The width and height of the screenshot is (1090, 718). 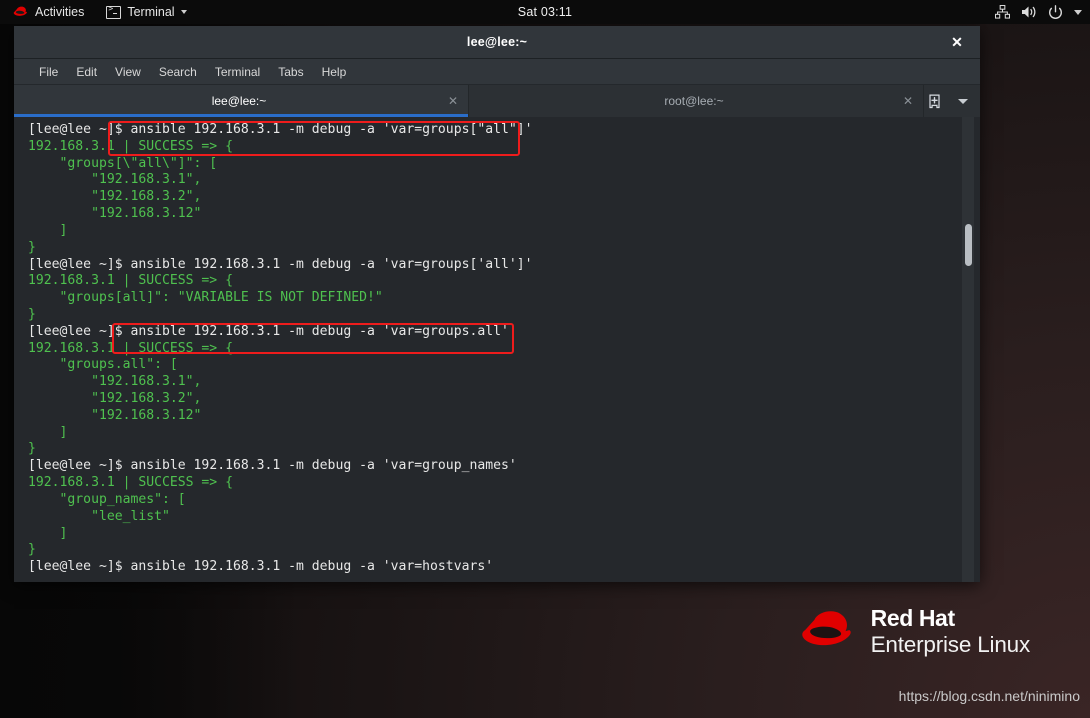 I want to click on watermark-url: https://blog.csdn.net/ninimino, so click(x=989, y=696).